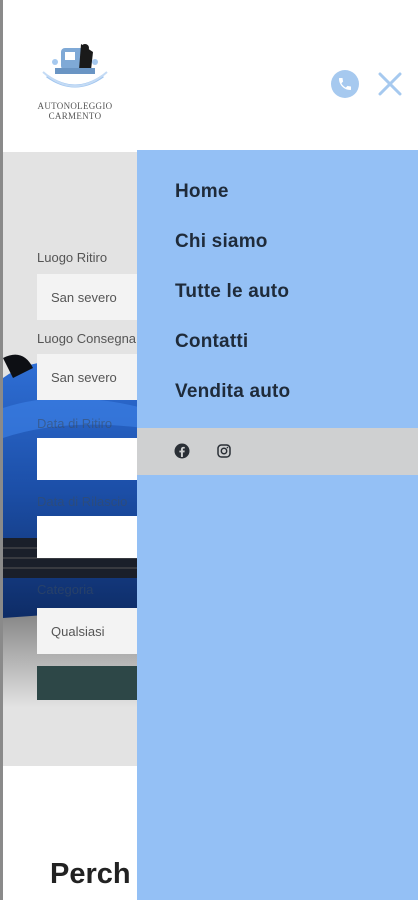 The height and width of the screenshot is (900, 418). I want to click on section-heading: Perch, so click(90, 874).